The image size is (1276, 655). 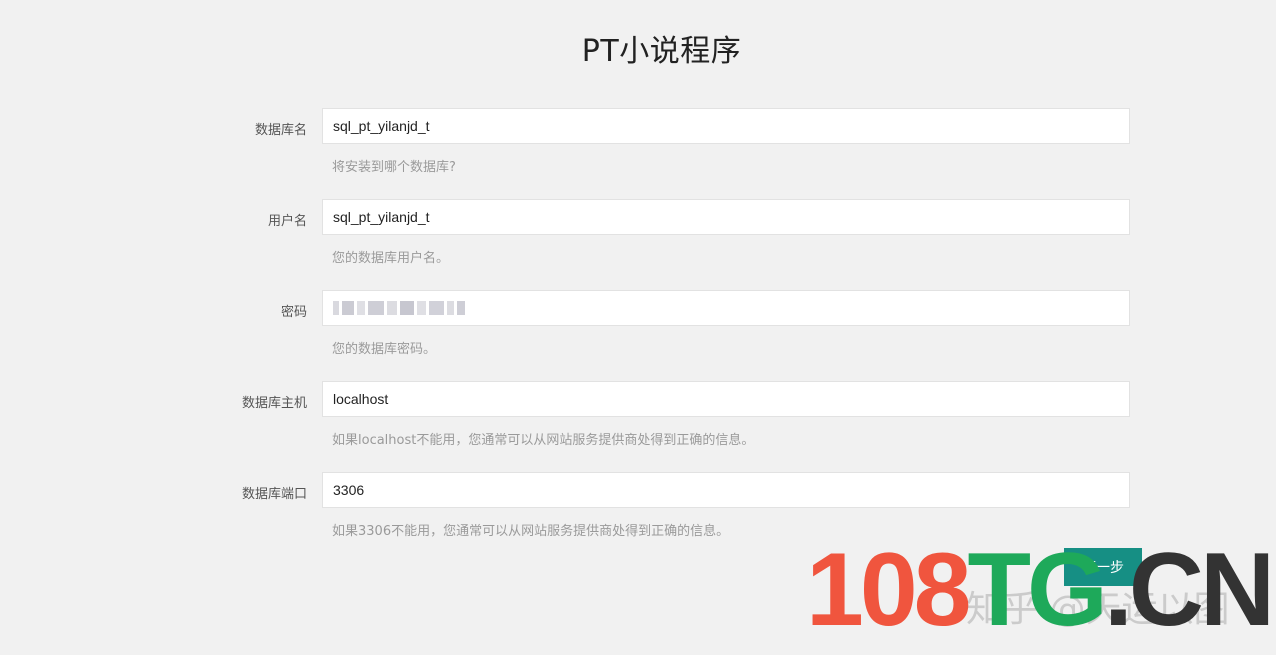 I want to click on db-host-help: 如果localhost不能用，您通常可以从网站服务提供商处得到正确的信息。, so click(x=543, y=440).